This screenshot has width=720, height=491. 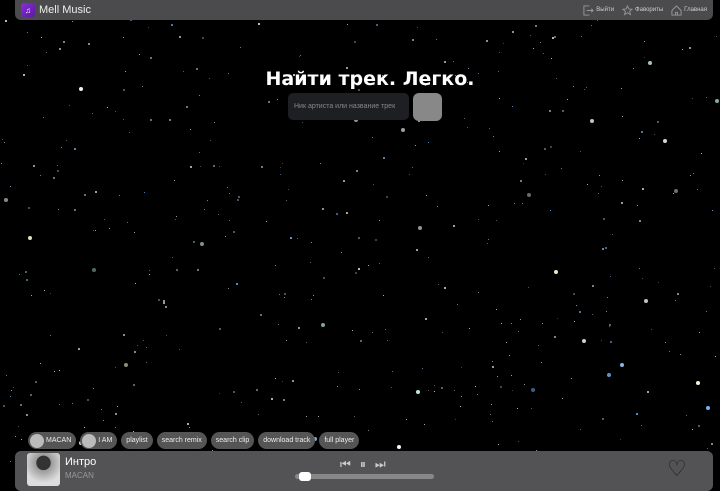 What do you see at coordinates (287, 440) in the screenshot?
I see `chip-download-track: download track` at bounding box center [287, 440].